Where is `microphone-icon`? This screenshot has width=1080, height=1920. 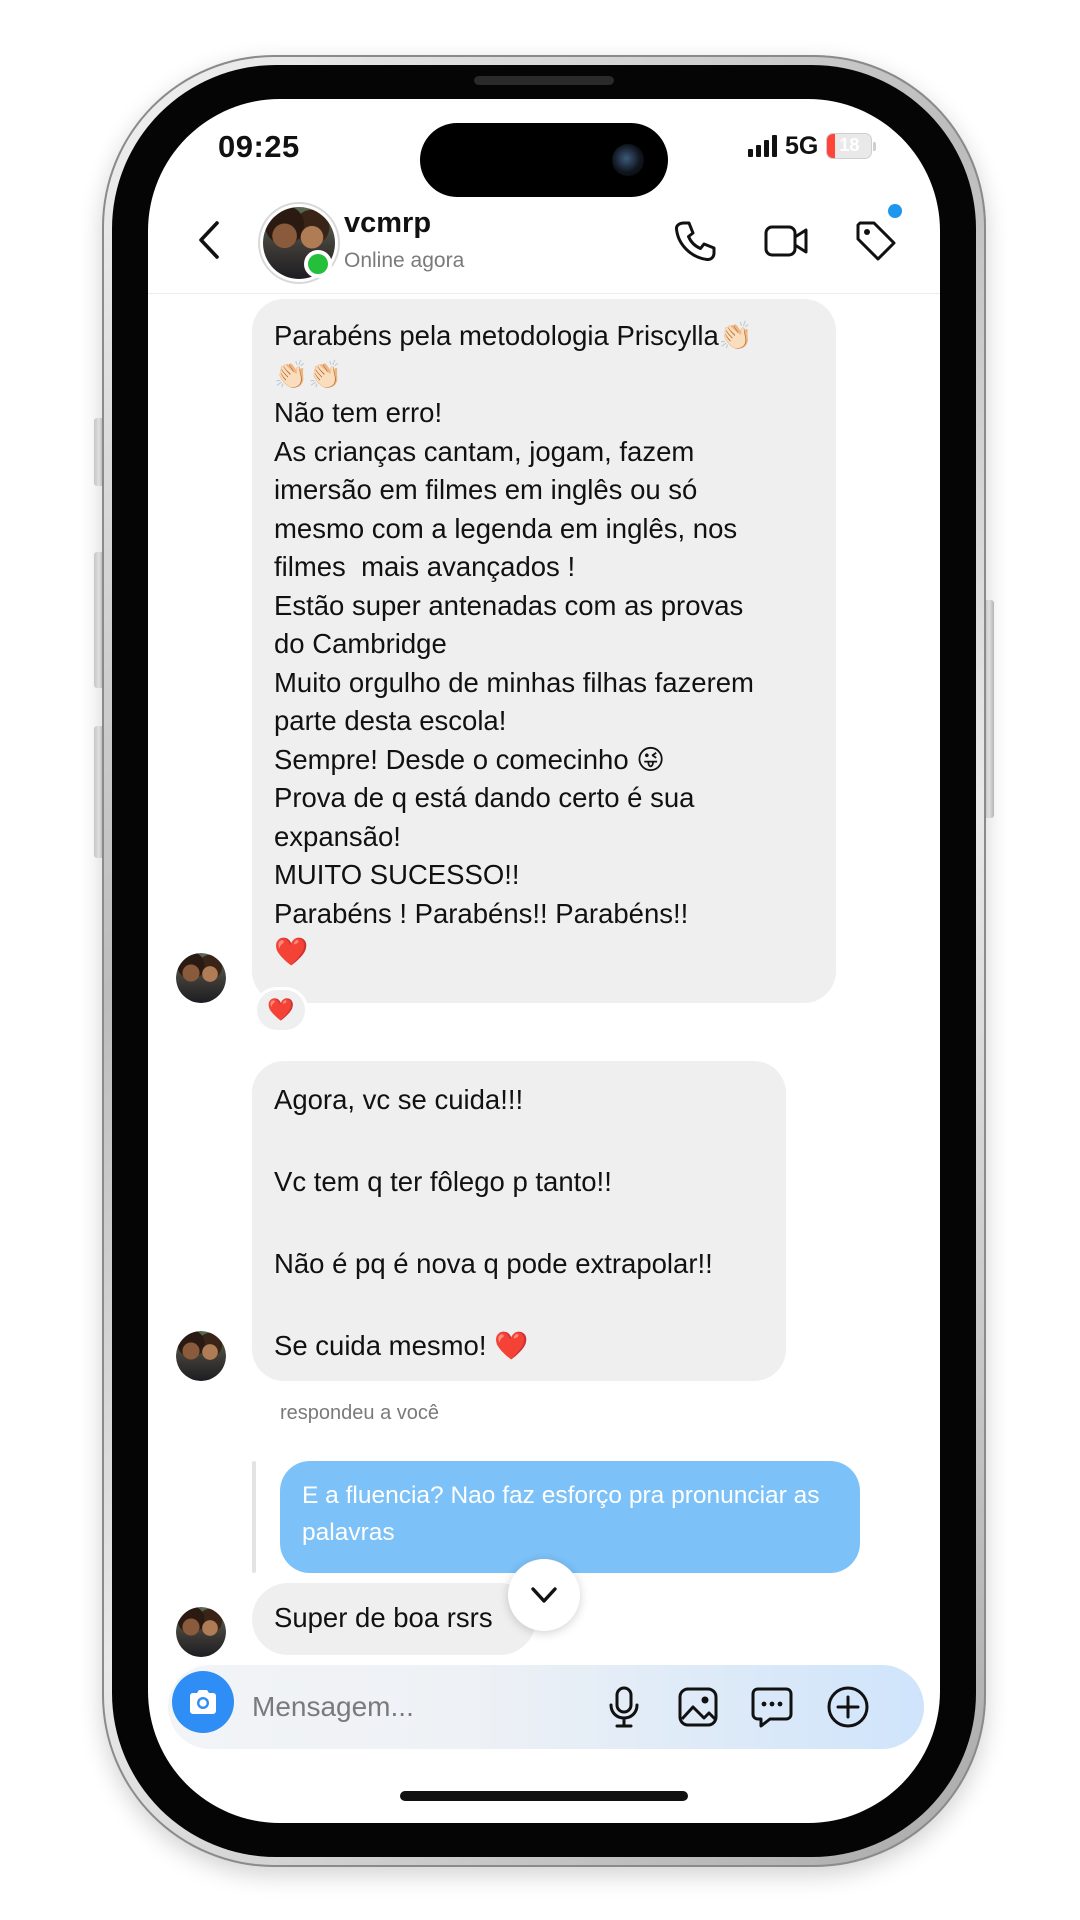
microphone-icon is located at coordinates (624, 1707).